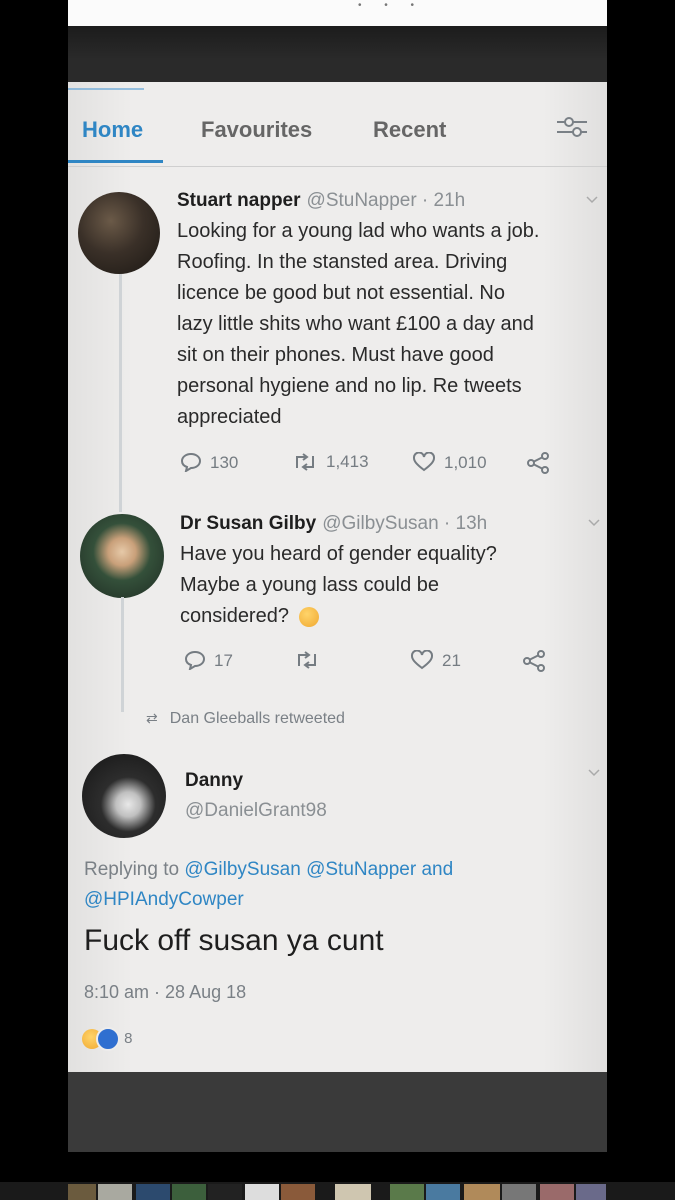 This screenshot has height=1200, width=675. I want to click on retweet-button, so click(311, 660).